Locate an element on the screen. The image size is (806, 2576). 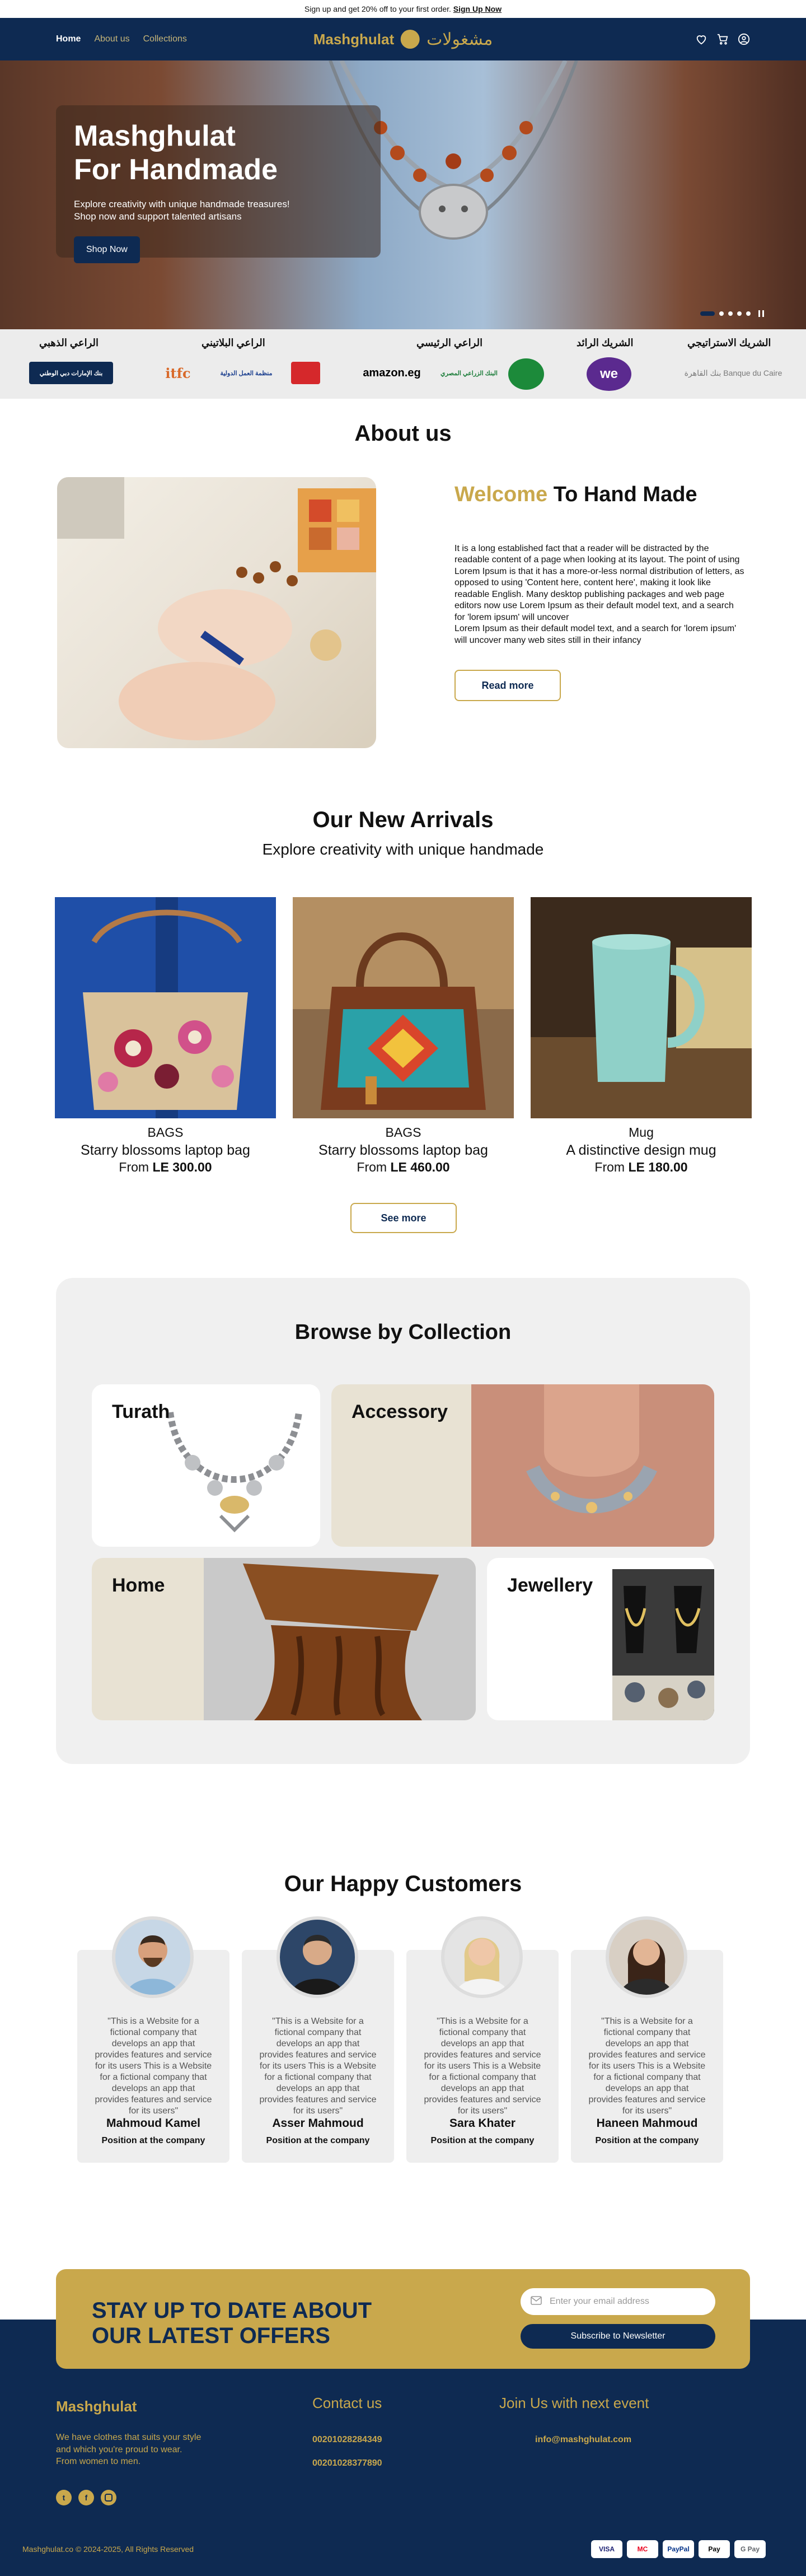
collection-card-turath: Turath is located at coordinates (206, 1466).